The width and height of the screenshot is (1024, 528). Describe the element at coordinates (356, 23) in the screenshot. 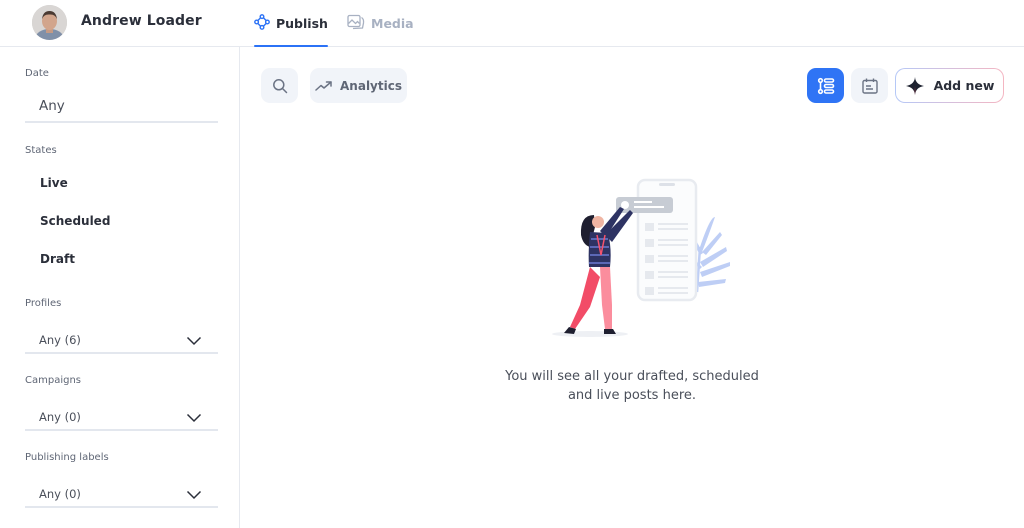

I see `media-icon` at that location.